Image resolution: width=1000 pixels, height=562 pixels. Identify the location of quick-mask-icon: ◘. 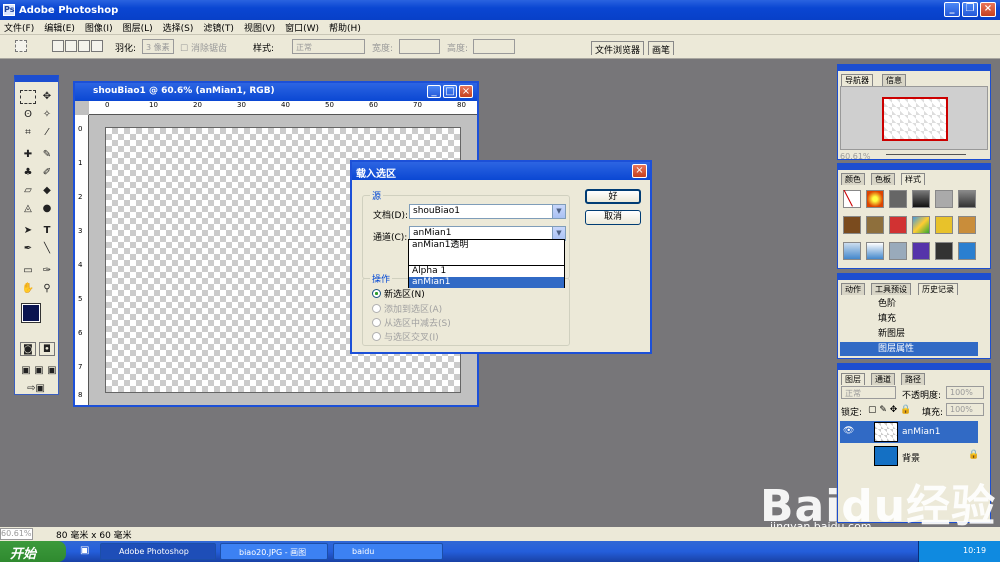
(47, 349).